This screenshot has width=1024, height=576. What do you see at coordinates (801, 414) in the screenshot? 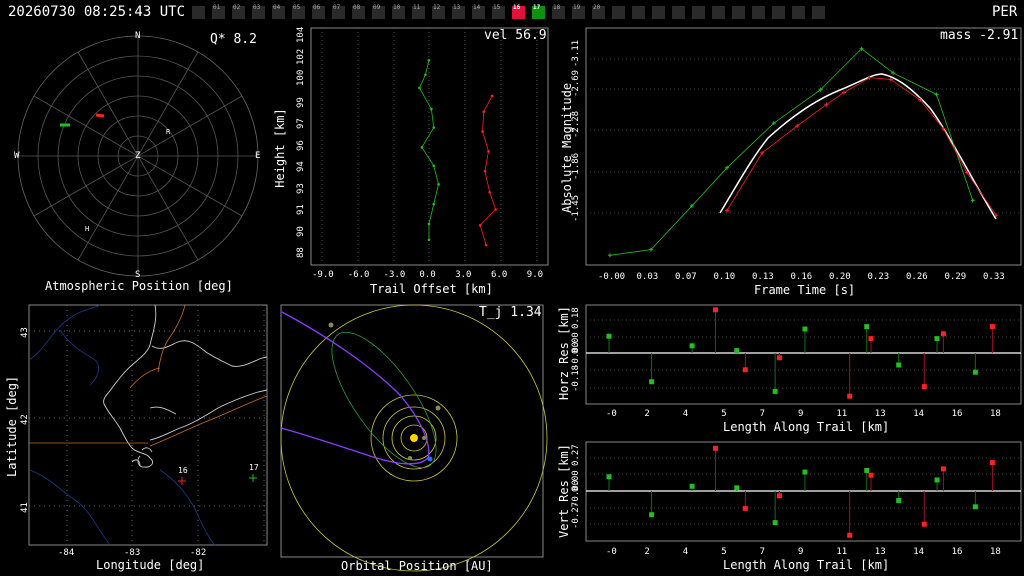
I see `horz-res-xtick: 9` at bounding box center [801, 414].